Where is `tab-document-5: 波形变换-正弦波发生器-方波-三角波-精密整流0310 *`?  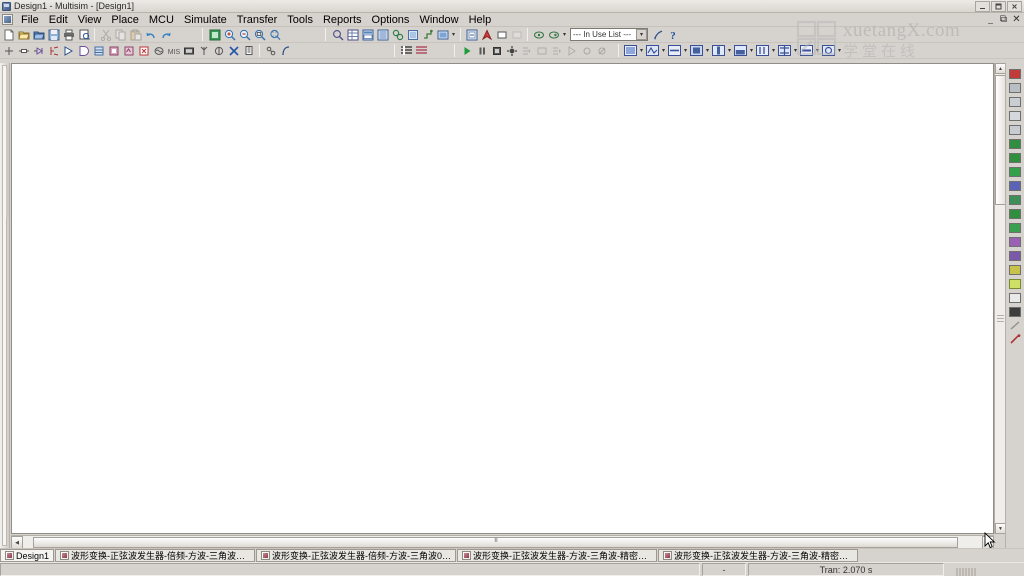 tab-document-5: 波形变换-正弦波发生器-方波-三角波-精密整流0310 * is located at coordinates (758, 555).